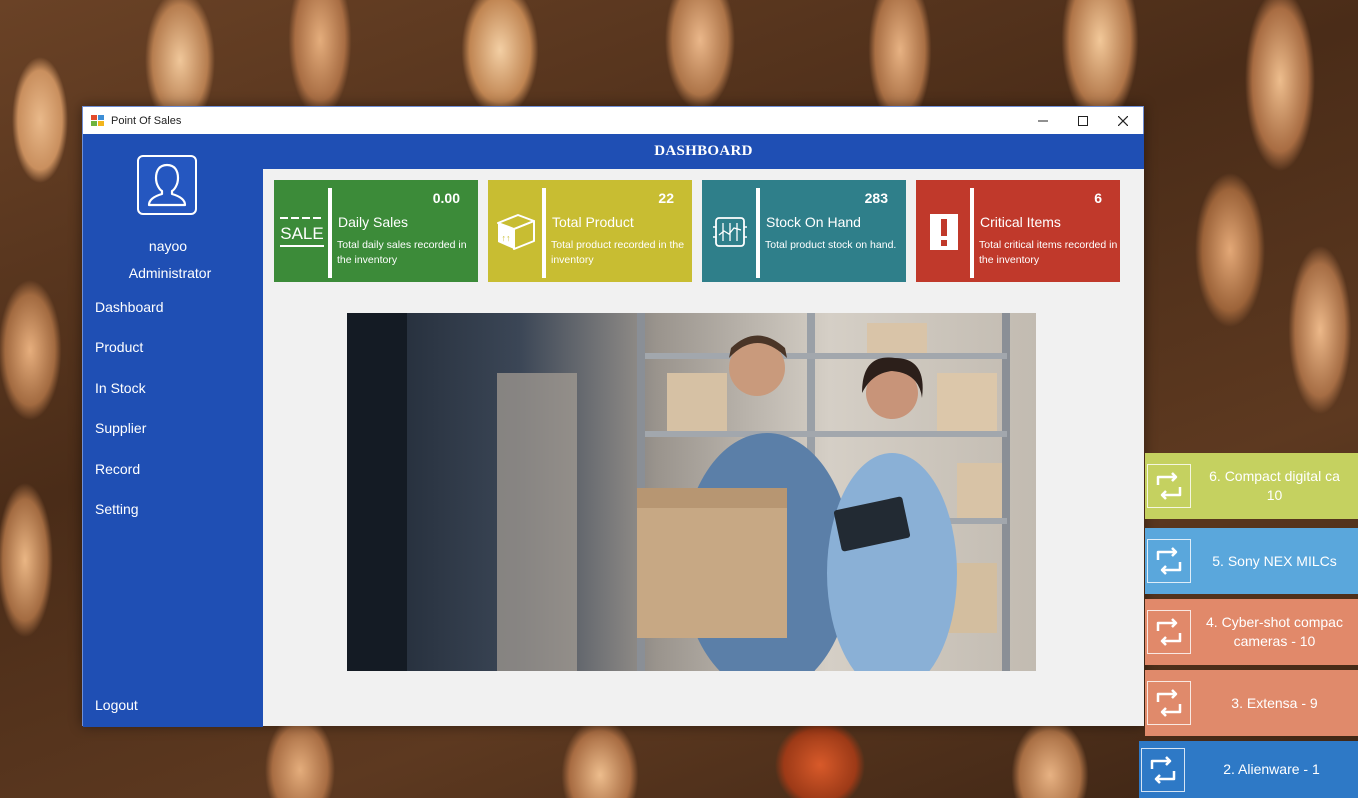  What do you see at coordinates (373, 222) in the screenshot?
I see `daily-sales-label: Daily Sales` at bounding box center [373, 222].